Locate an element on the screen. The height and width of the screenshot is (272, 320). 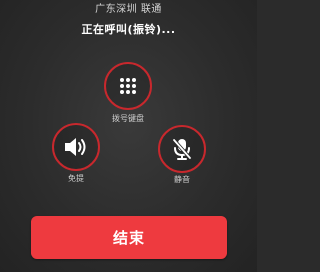
end-call-button: 结束 is located at coordinates (129, 237).